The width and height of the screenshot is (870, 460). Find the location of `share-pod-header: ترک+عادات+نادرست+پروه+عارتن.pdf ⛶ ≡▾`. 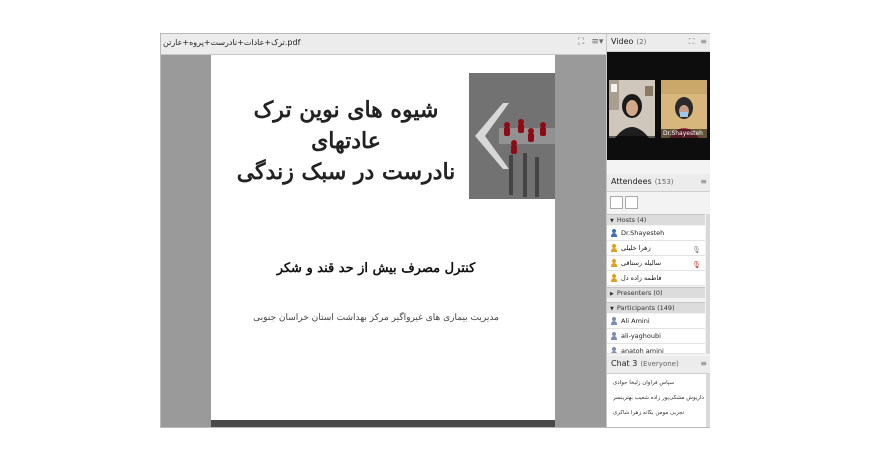

share-pod-header: ترک+عادات+نادرست+پروه+عارتن.pdf ⛶ ≡▾ is located at coordinates (383, 44).